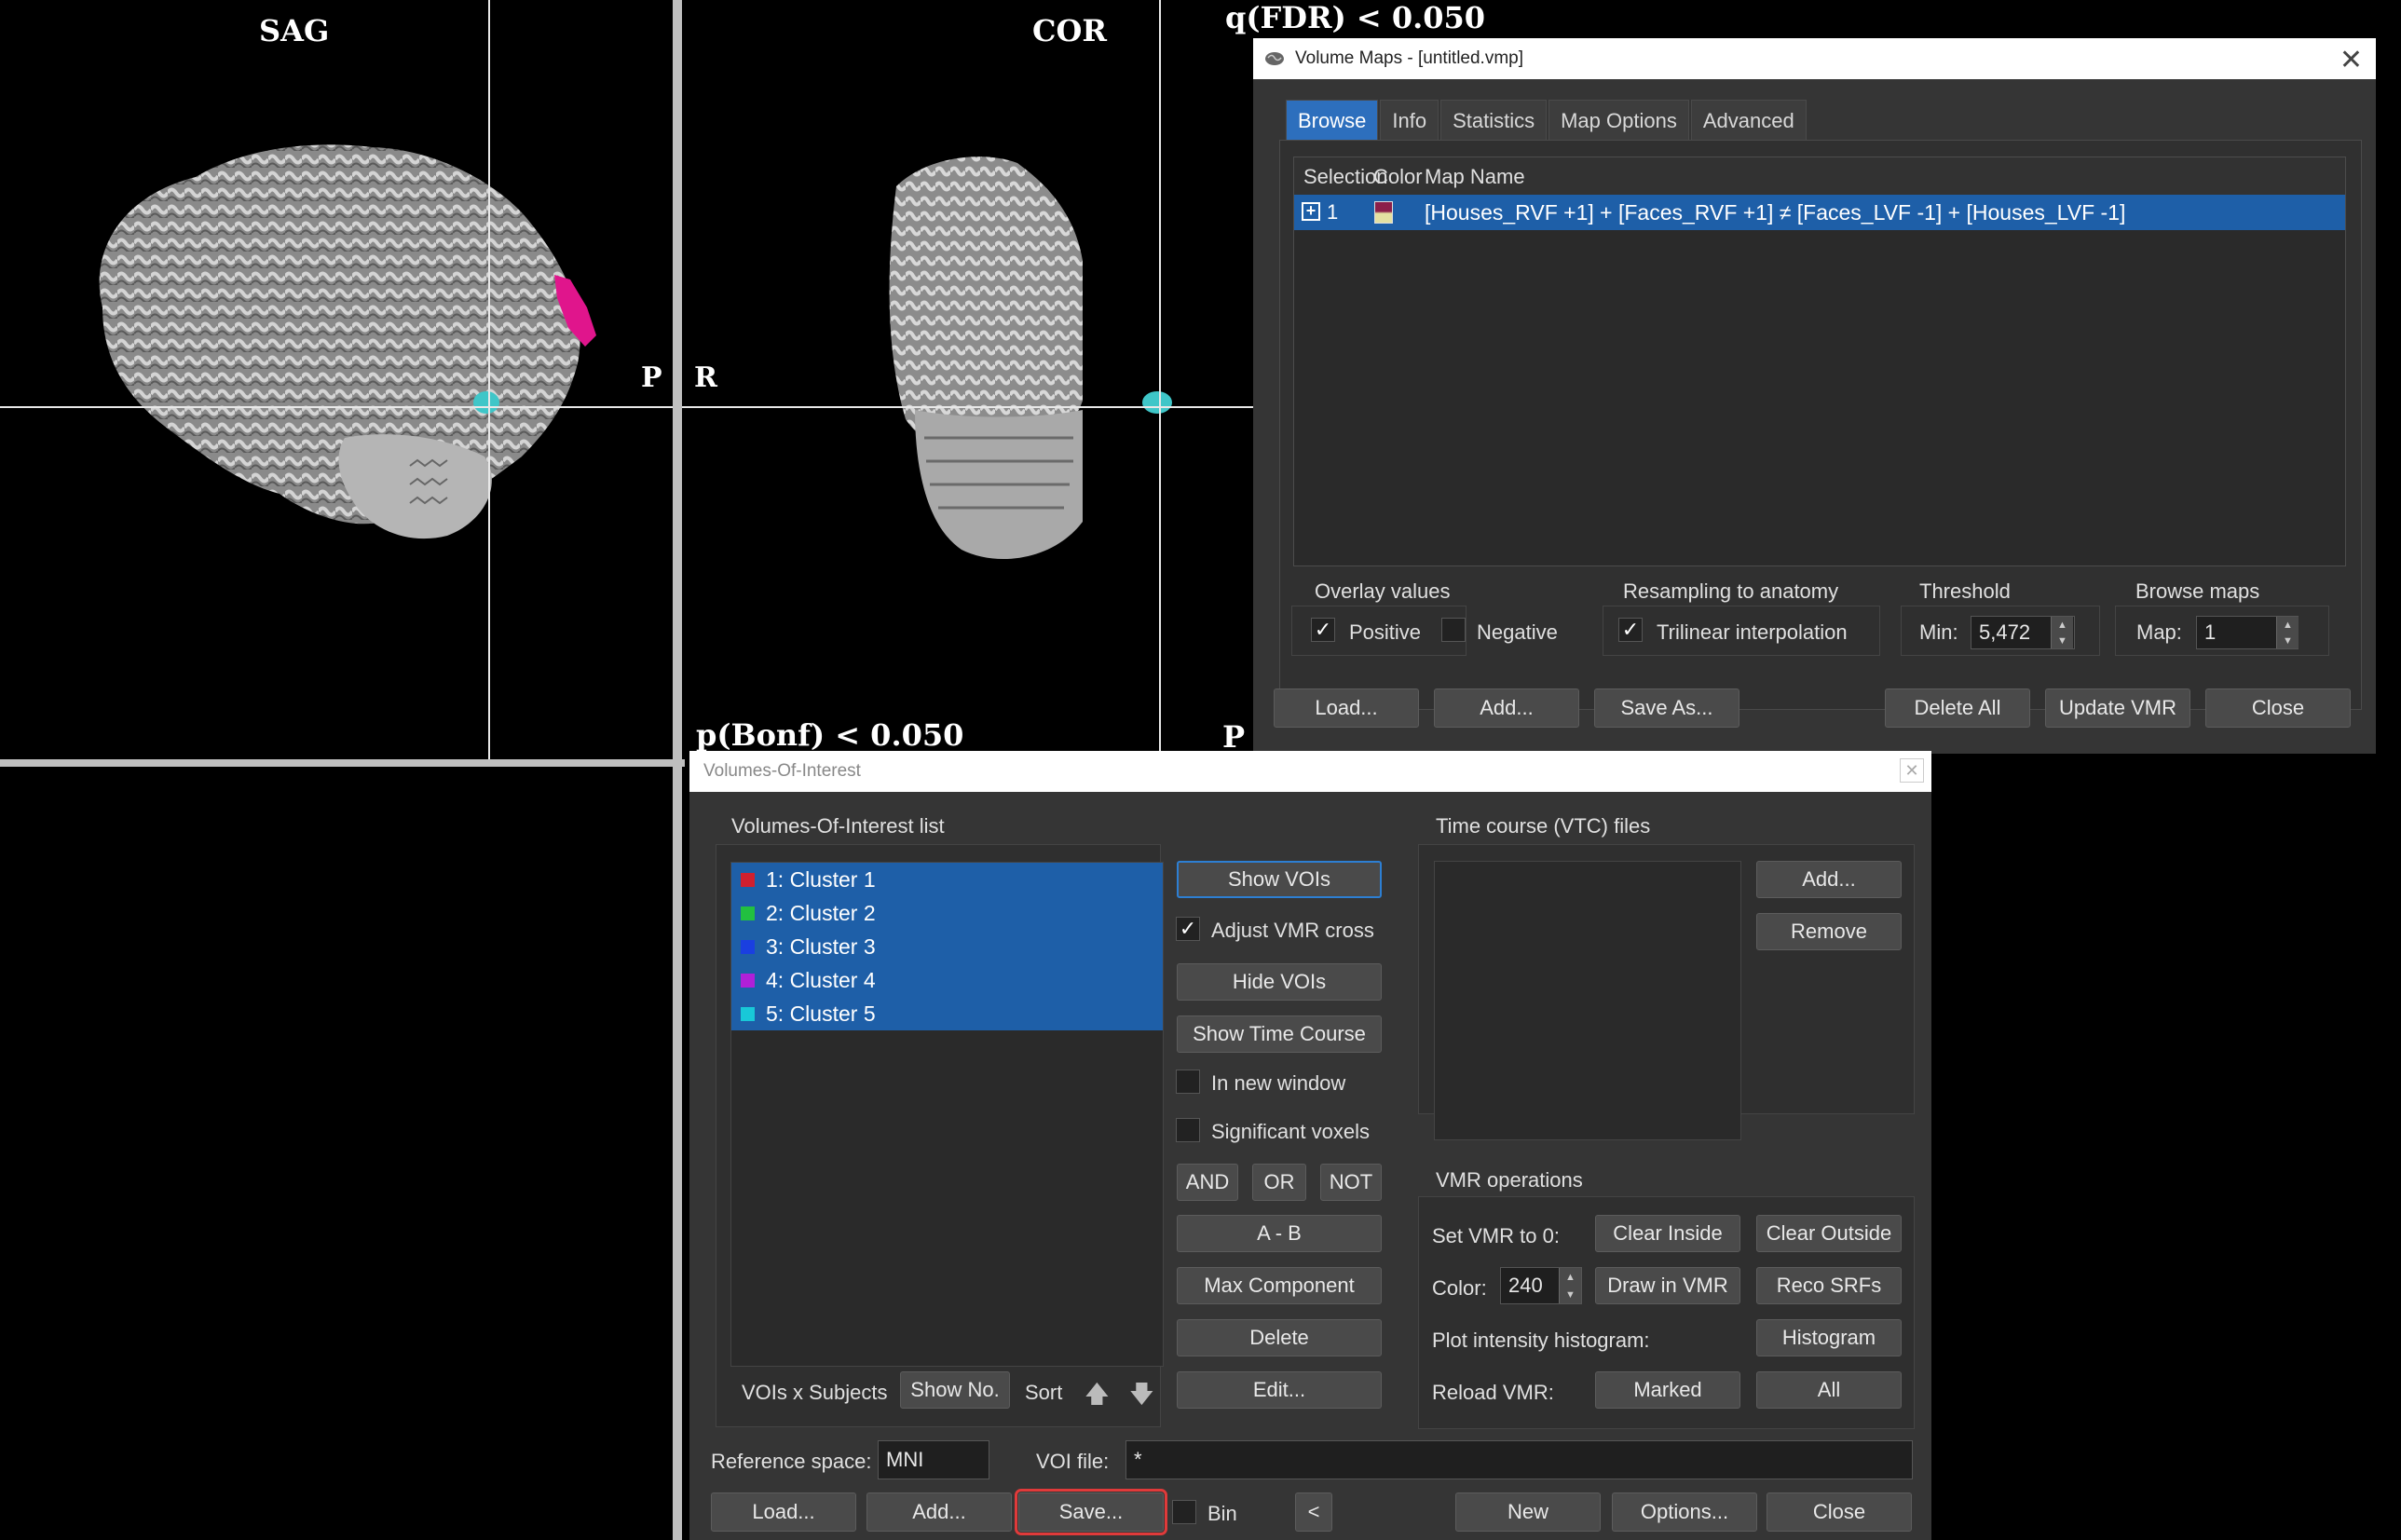  Describe the element at coordinates (1814, 58) in the screenshot. I see `volume-maps-titlebar: Volume Maps - [untitled.vmp] ✕` at that location.